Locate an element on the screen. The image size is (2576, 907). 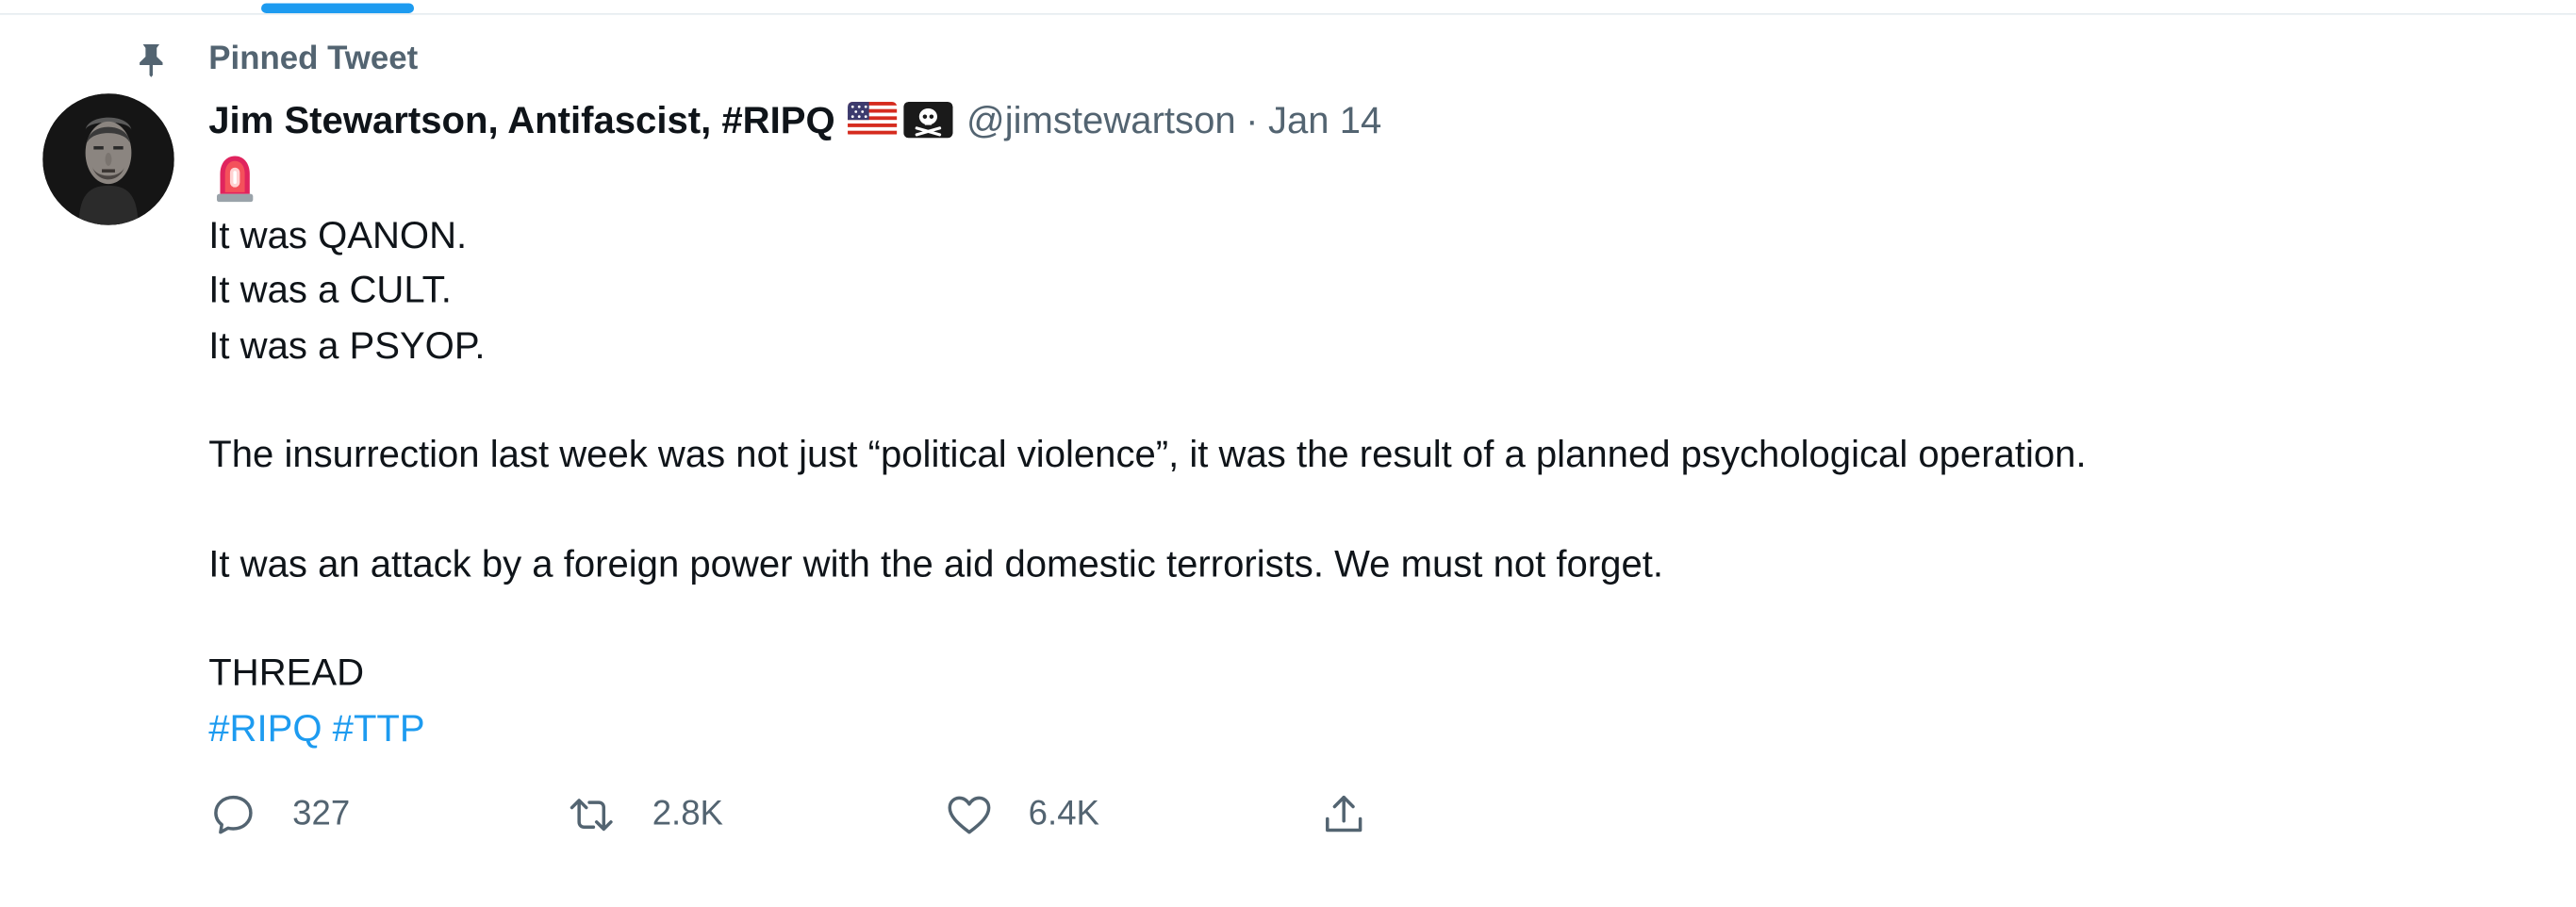
author-display-name: Jim Stewartson, Antifascist, #RIPQ is located at coordinates (521, 119).